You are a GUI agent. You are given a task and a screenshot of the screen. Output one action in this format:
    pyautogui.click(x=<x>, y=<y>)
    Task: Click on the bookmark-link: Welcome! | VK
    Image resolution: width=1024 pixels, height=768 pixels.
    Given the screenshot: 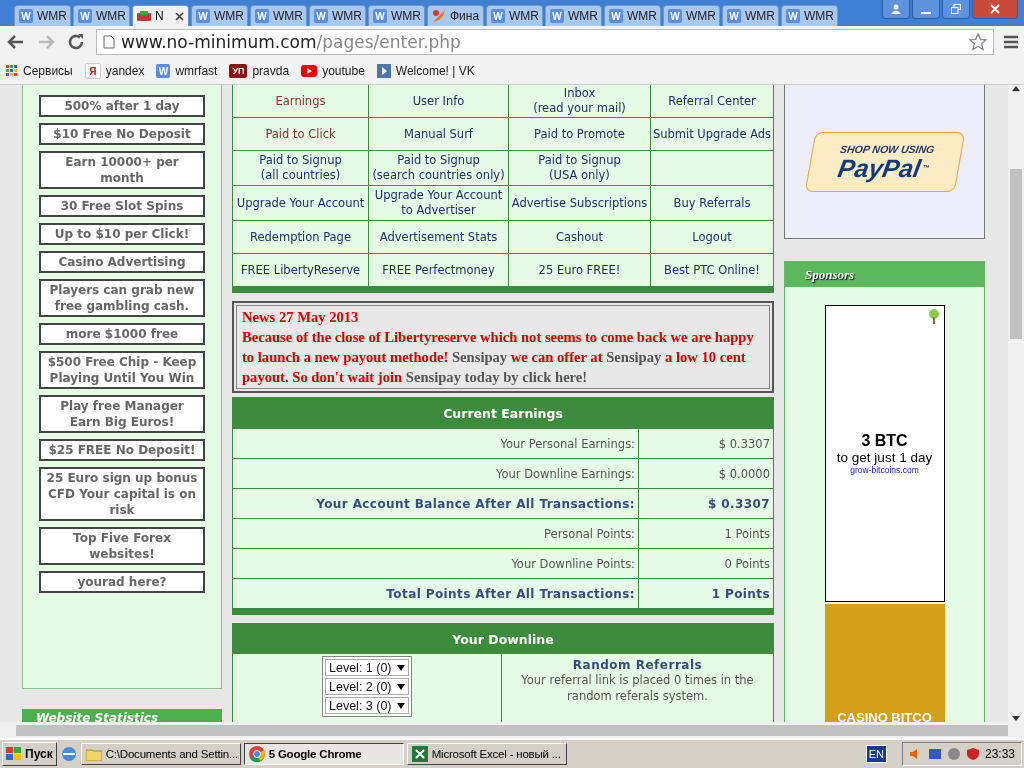 What is the action you would take?
    pyautogui.click(x=435, y=71)
    